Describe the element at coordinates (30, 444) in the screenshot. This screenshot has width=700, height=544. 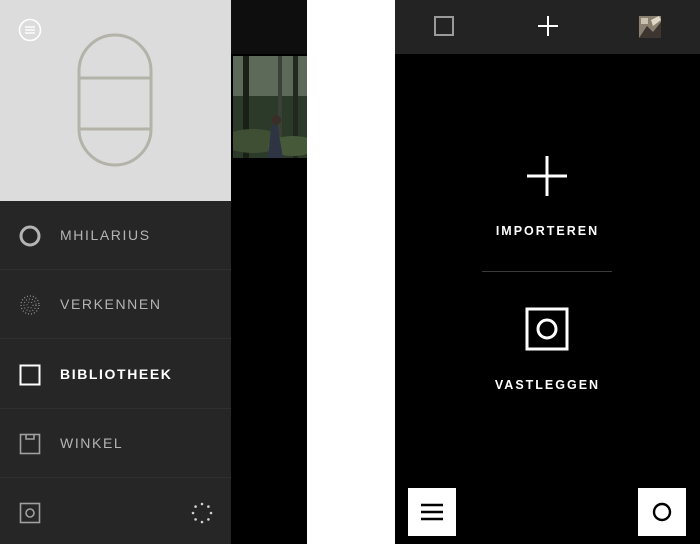
I see `shop-box-icon` at that location.